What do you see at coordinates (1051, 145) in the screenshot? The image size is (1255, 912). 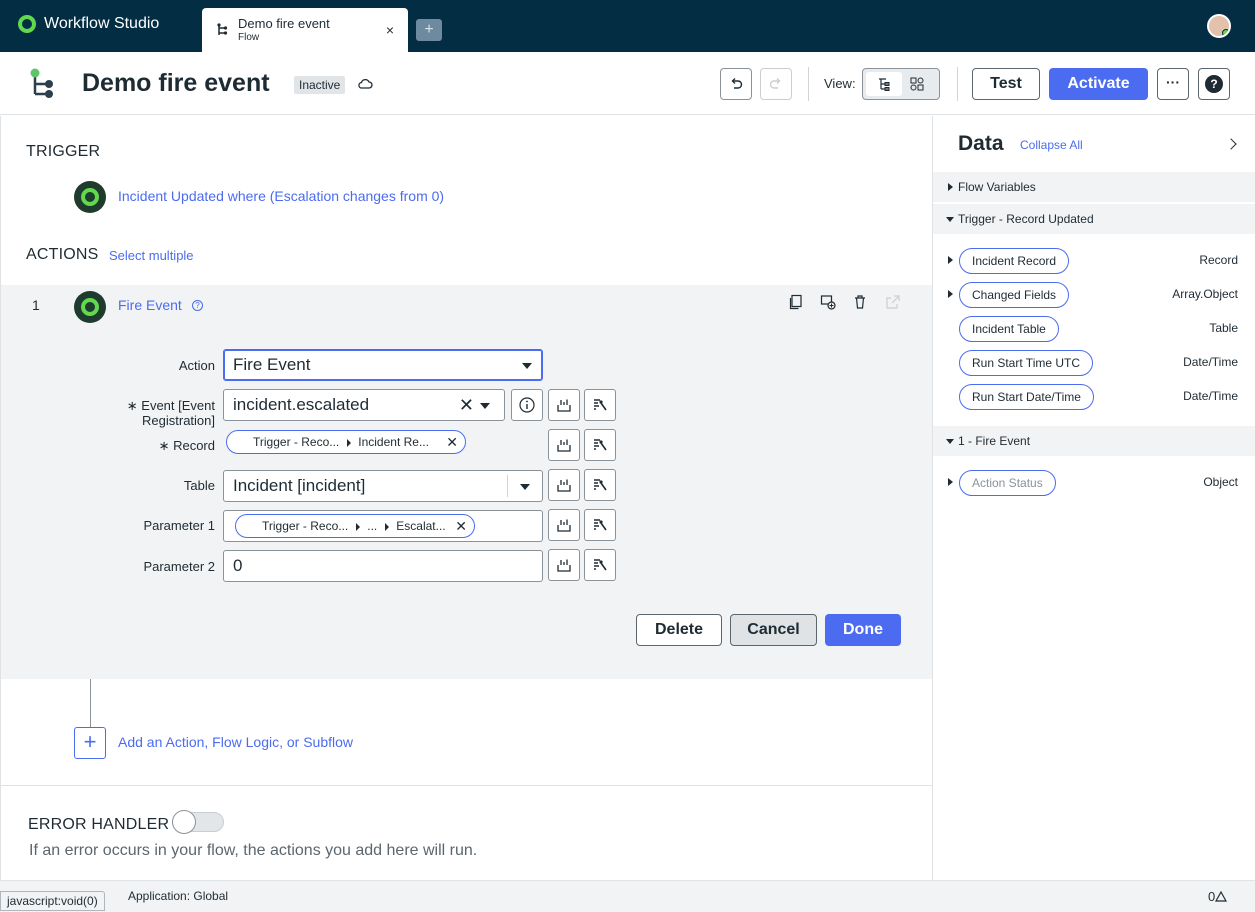 I see `collapse-all-link: Collapse All` at bounding box center [1051, 145].